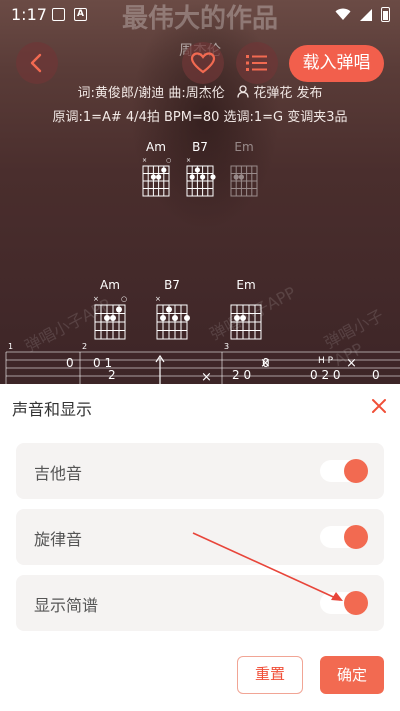  I want to click on setting-label: 吉他音, so click(58, 473).